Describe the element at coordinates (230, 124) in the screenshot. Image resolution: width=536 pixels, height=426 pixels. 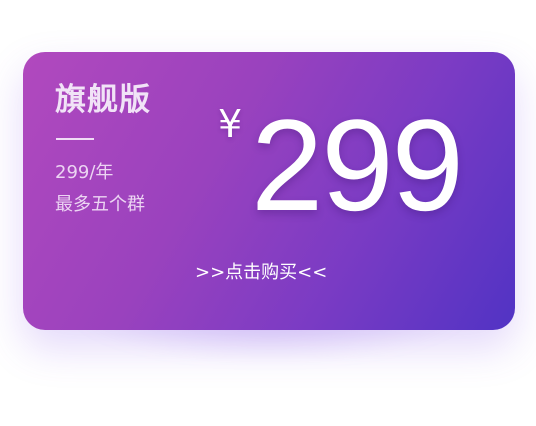
I see `currency-symbol: ¥` at that location.